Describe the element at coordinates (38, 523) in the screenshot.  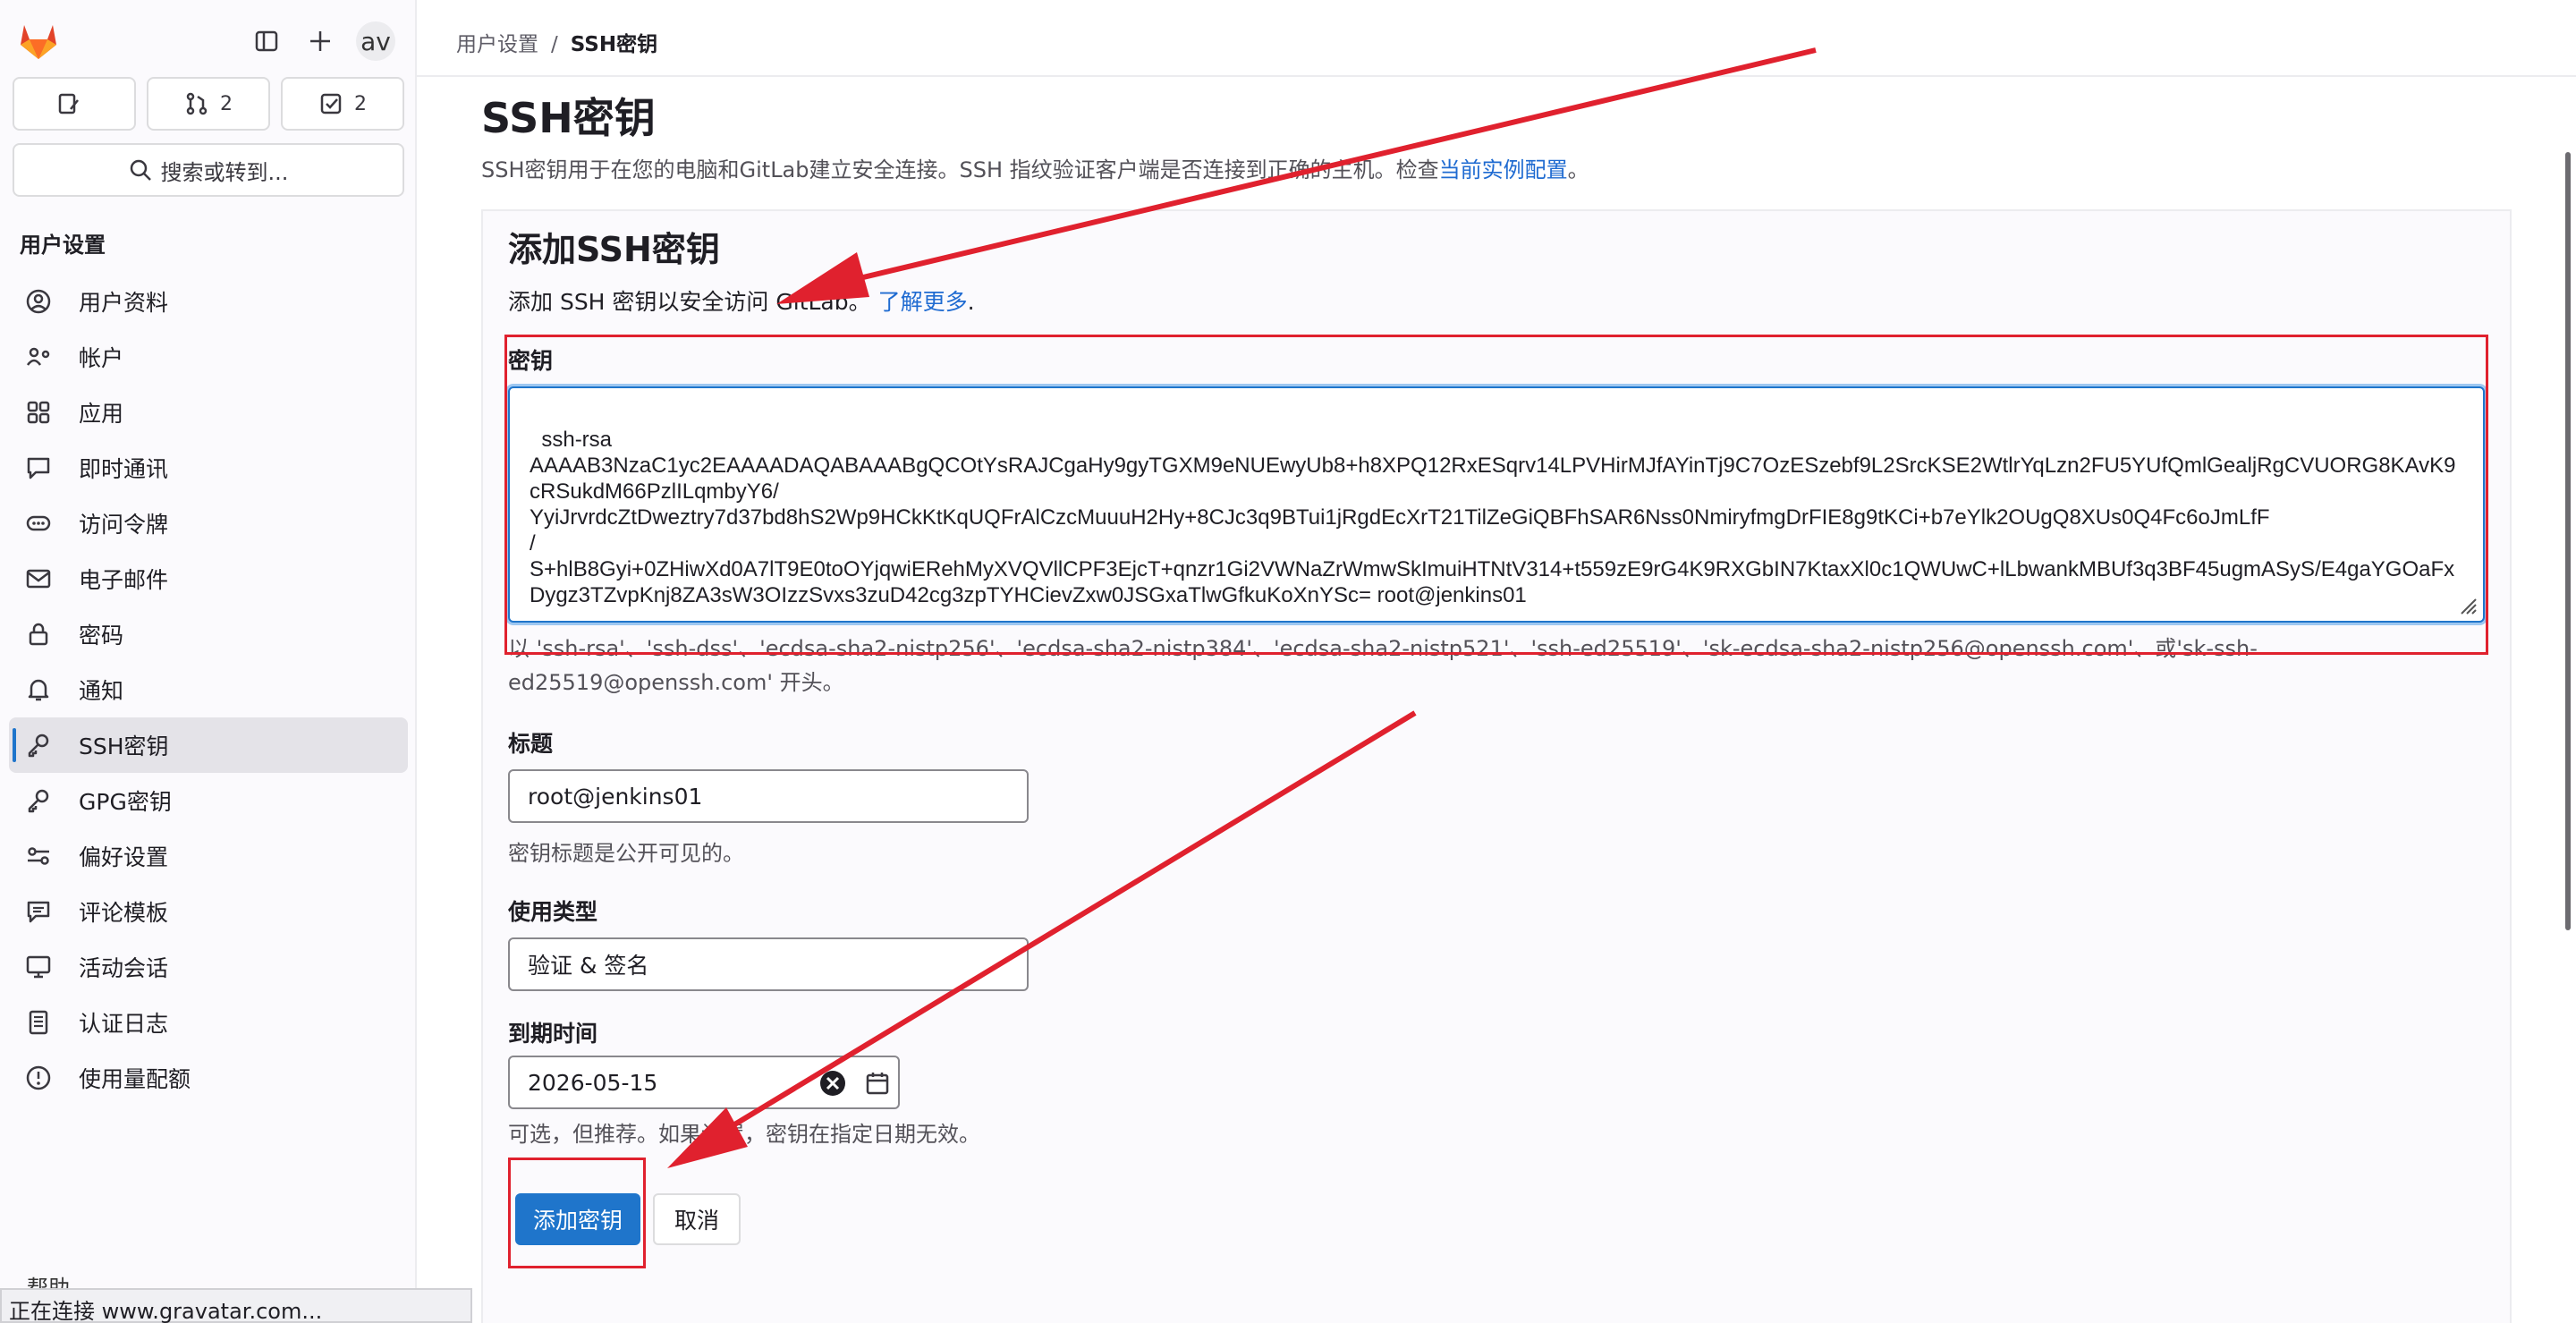
I see `token-icon` at that location.